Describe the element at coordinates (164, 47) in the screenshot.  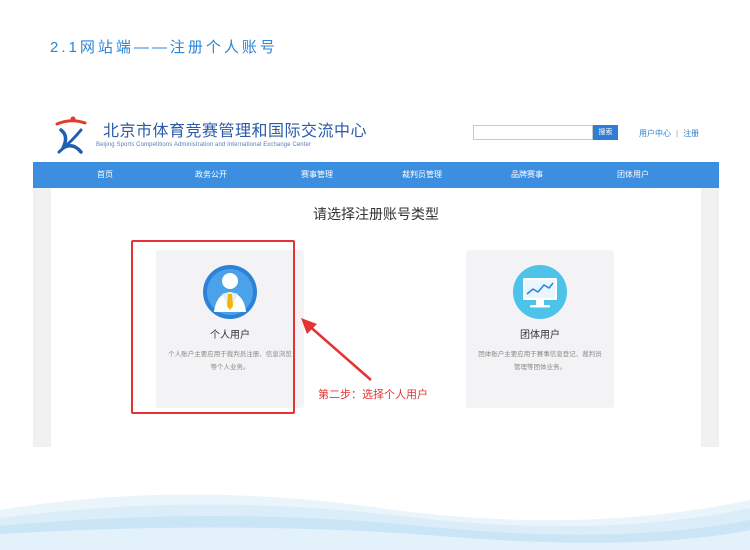
I see `slide-title: 2.1网站端——注册个人账号` at that location.